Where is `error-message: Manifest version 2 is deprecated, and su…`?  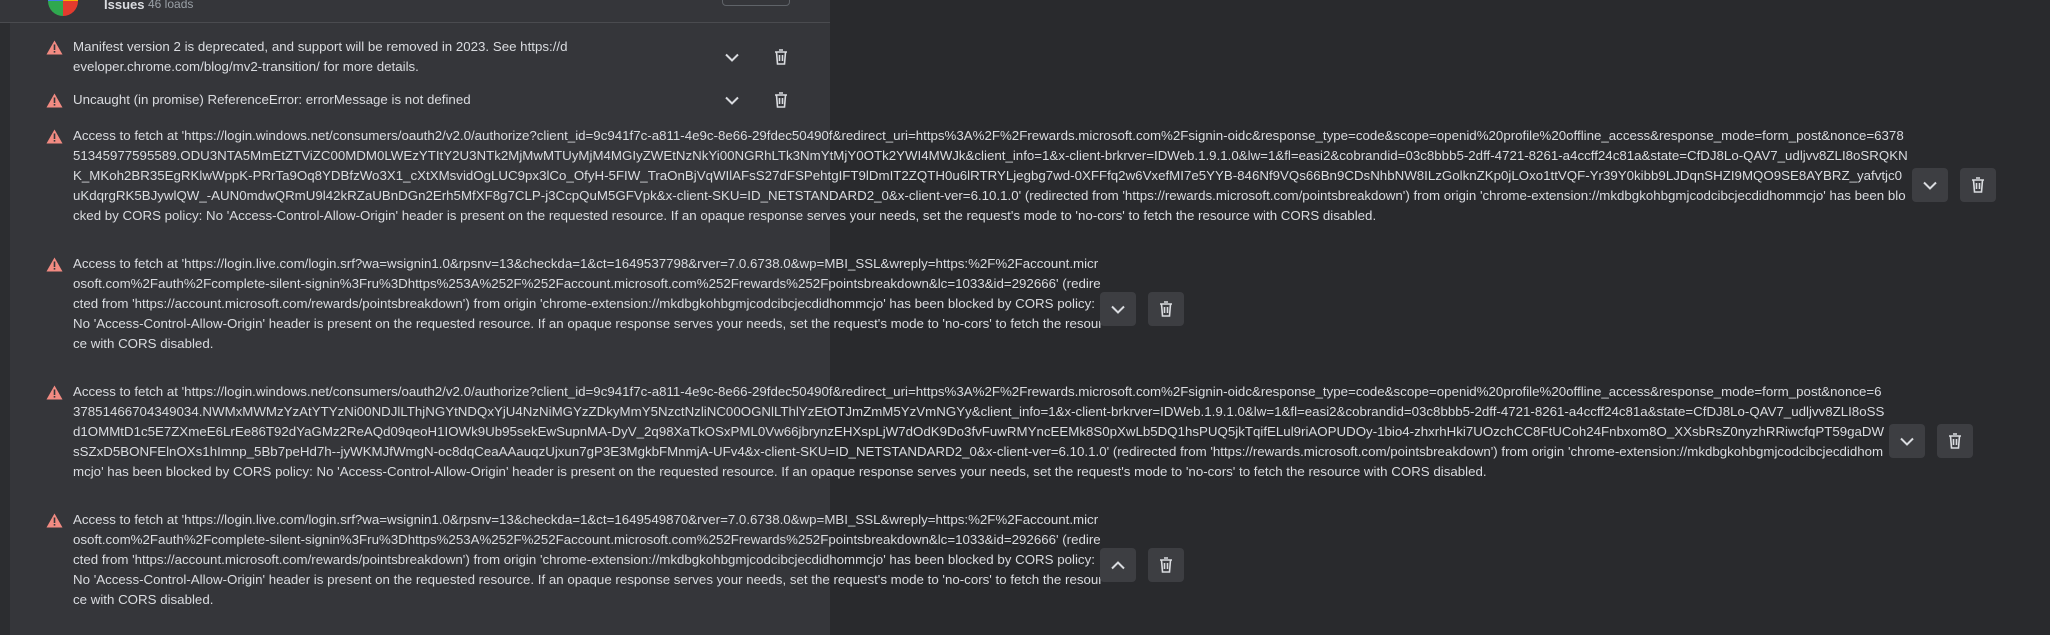 error-message: Manifest version 2 is deprecated, and su… is located at coordinates (323, 57).